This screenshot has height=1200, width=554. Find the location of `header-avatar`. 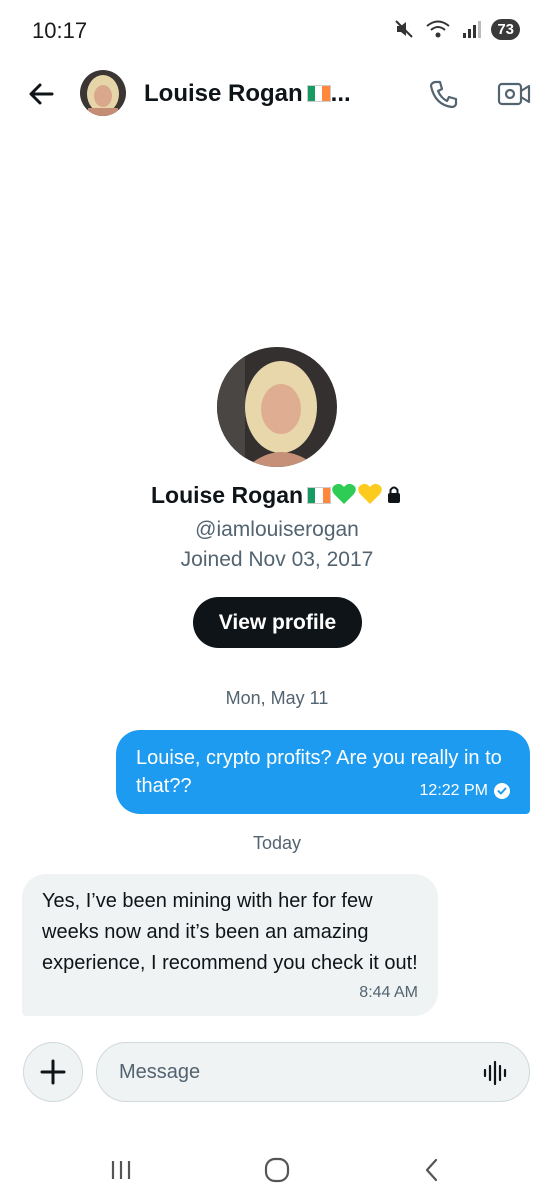

header-avatar is located at coordinates (103, 93).